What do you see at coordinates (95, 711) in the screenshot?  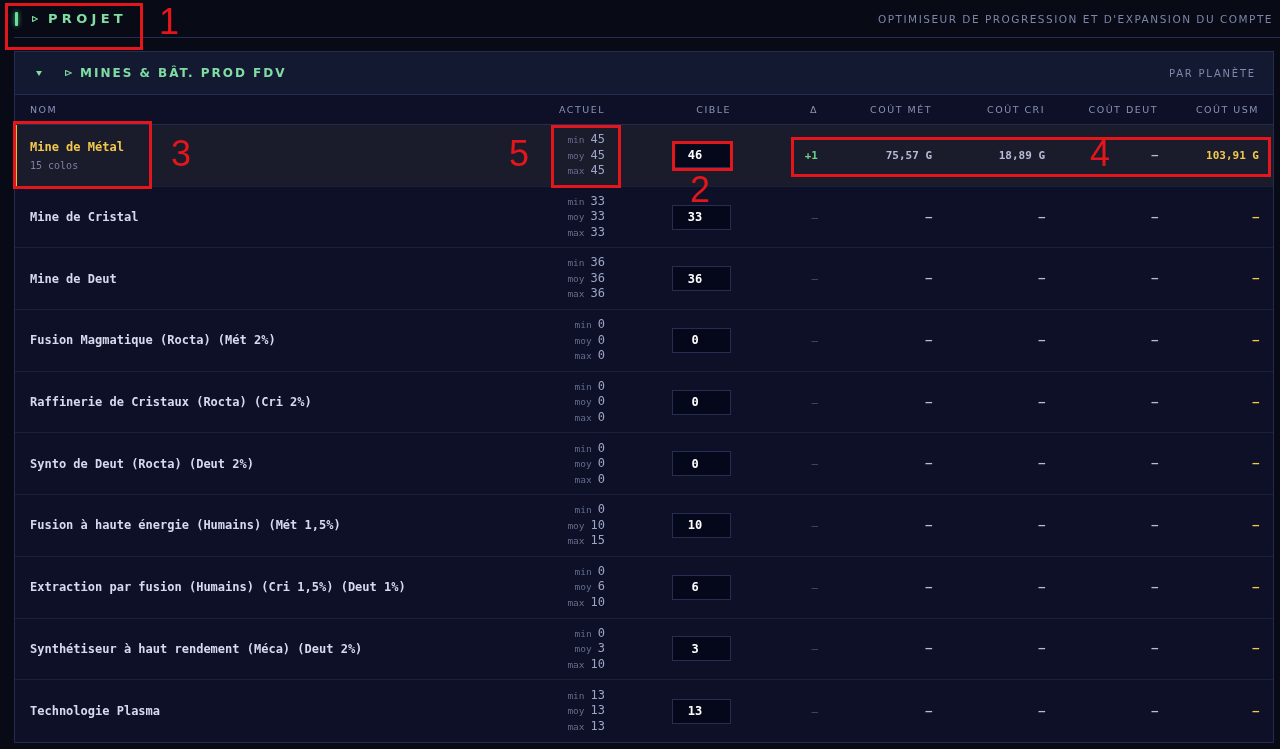 I see `building-name: Technologie Plasma` at bounding box center [95, 711].